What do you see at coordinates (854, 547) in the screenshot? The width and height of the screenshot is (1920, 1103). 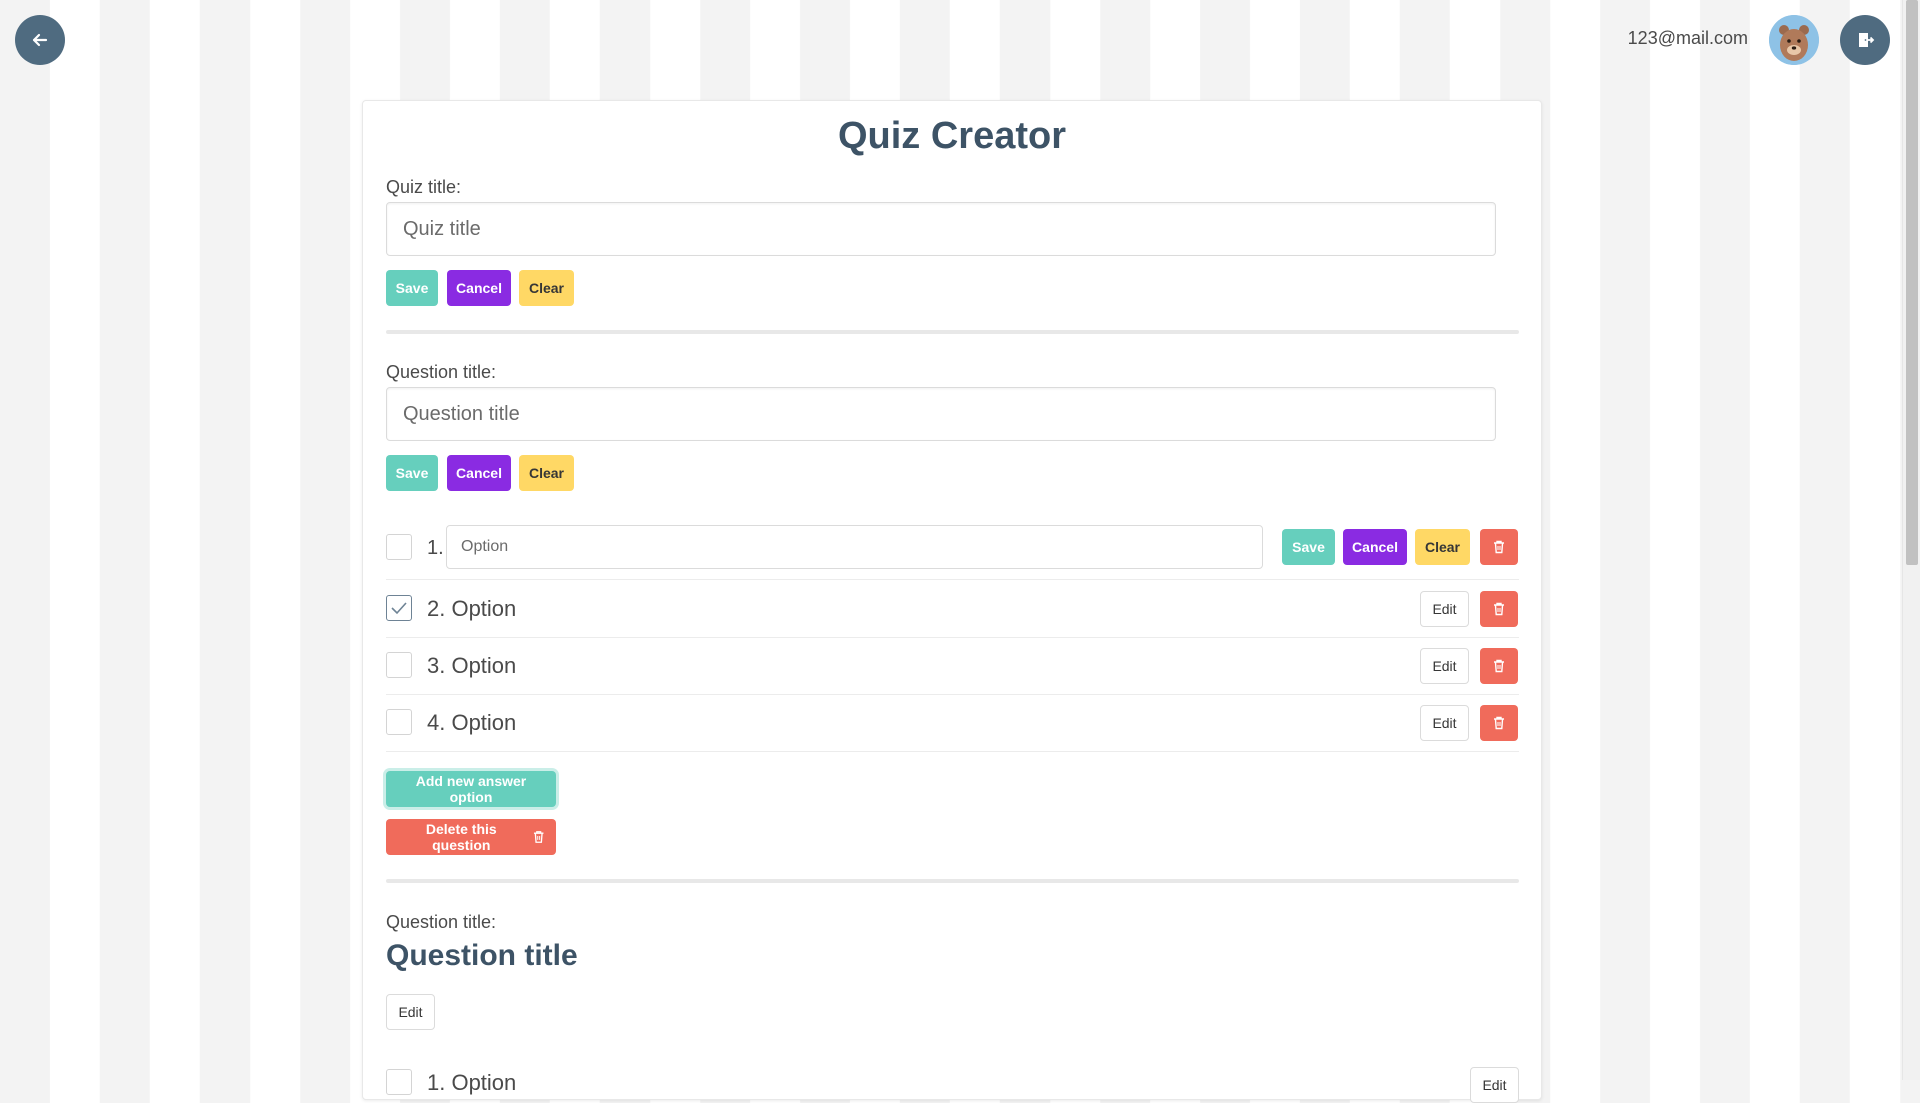 I see `option-1-input` at bounding box center [854, 547].